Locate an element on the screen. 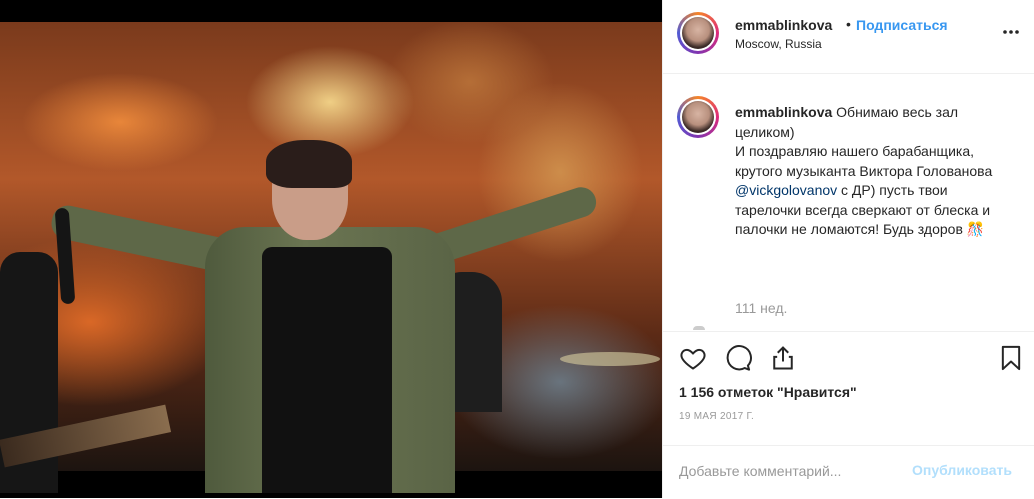  add-comment-bar: Опубликовать is located at coordinates (848, 472).